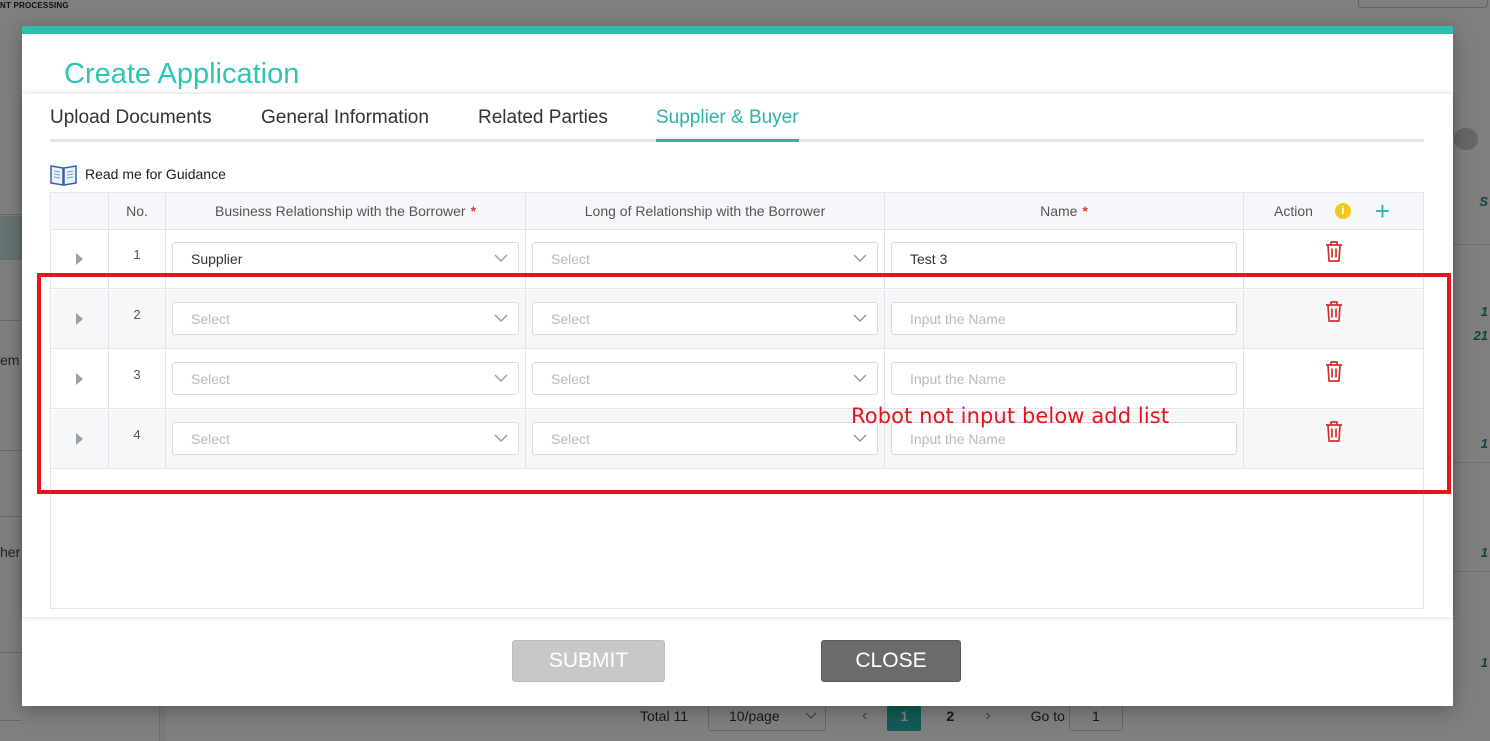  I want to click on table-row: 4 Select Select, so click(737, 439).